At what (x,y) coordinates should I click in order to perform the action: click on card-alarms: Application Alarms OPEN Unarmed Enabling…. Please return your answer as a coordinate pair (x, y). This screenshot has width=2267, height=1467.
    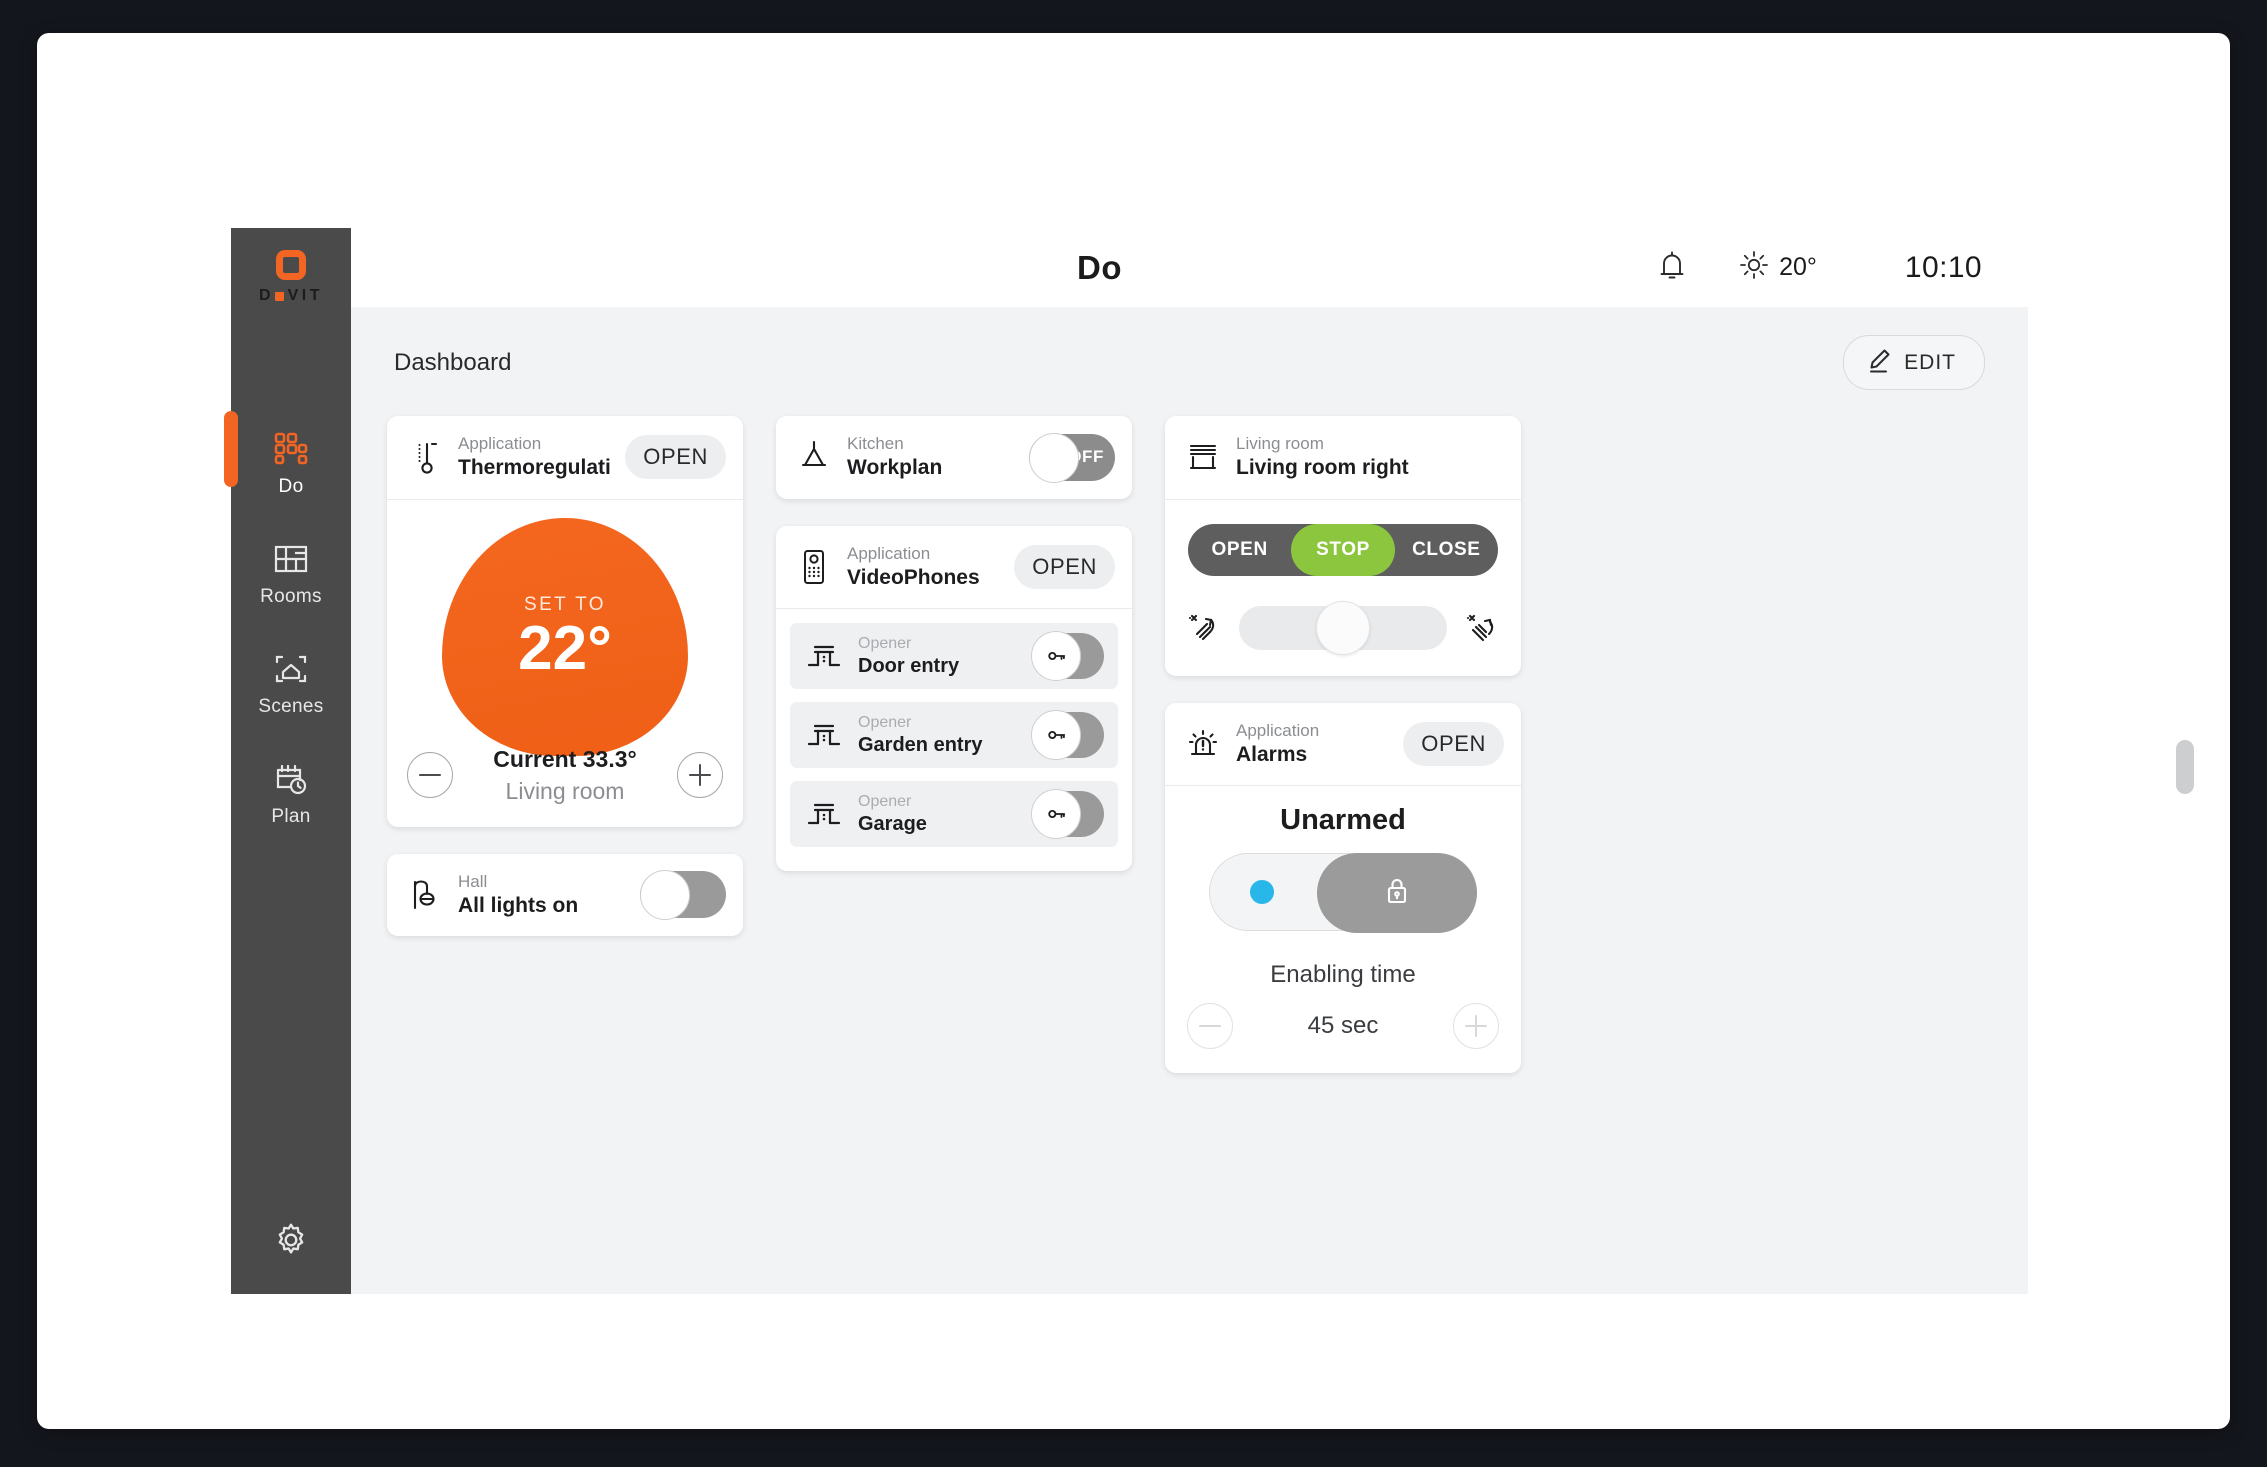
    Looking at the image, I should click on (1343, 888).